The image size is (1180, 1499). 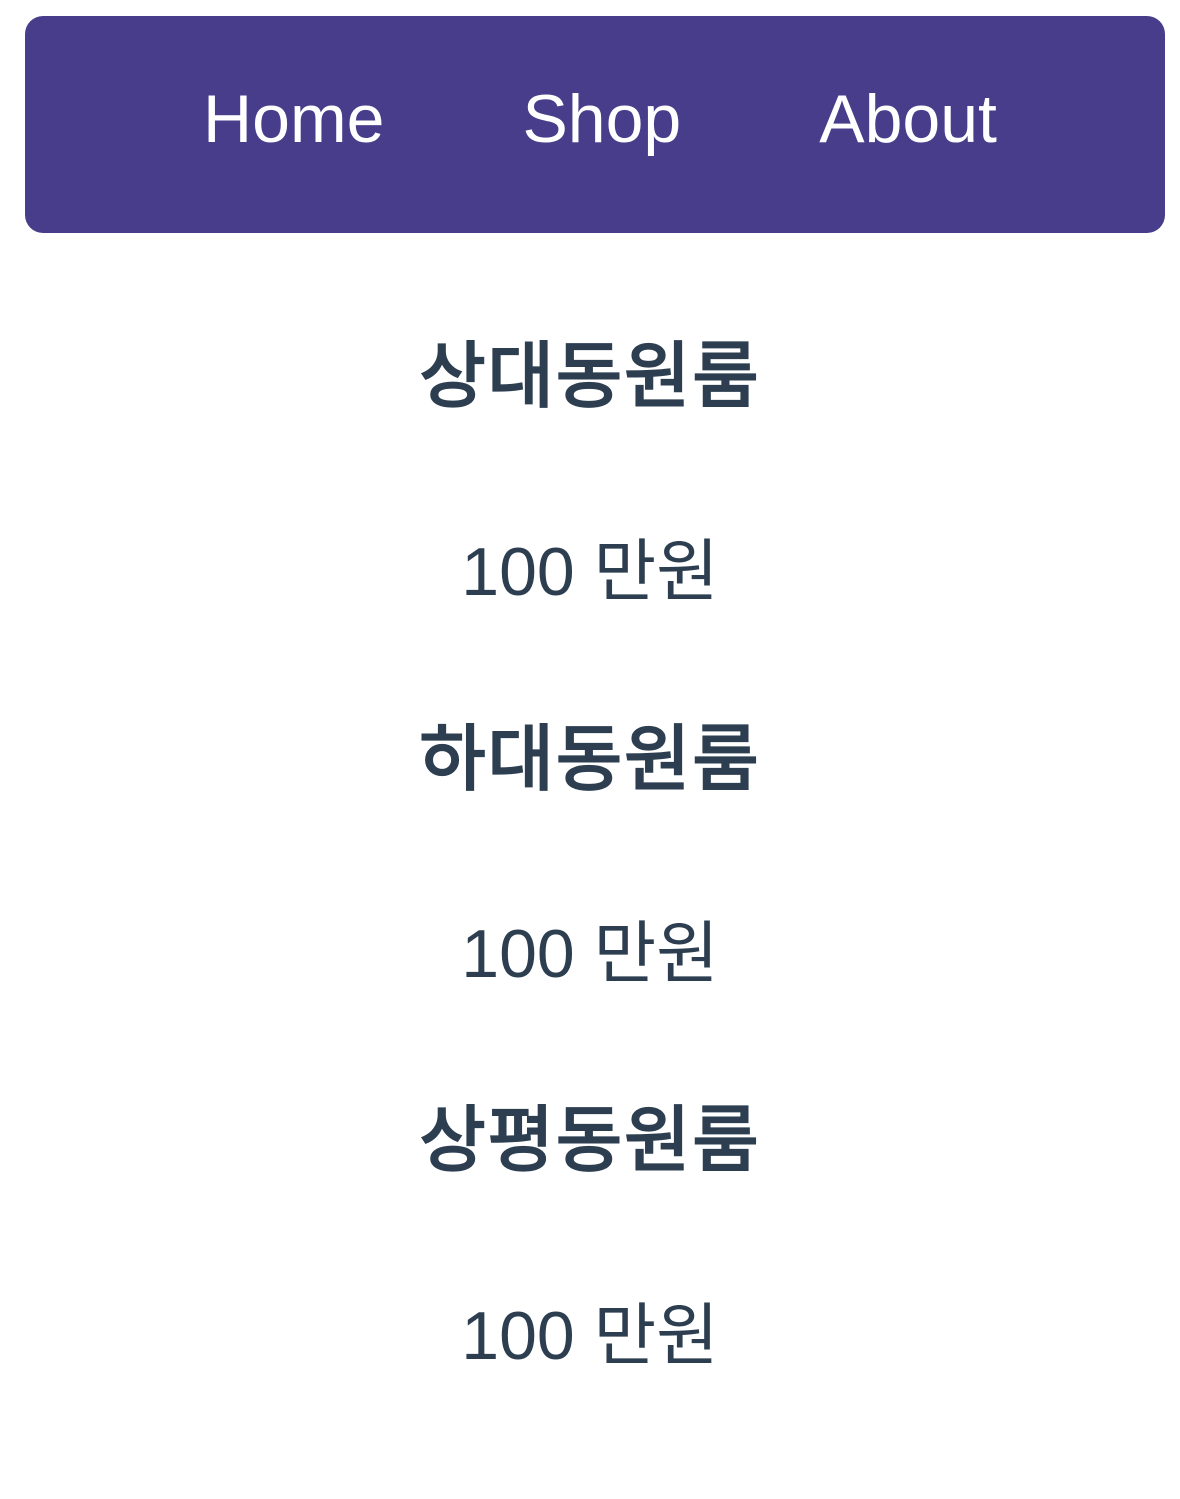 I want to click on listing-title: 상평동원룸, so click(x=590, y=1140).